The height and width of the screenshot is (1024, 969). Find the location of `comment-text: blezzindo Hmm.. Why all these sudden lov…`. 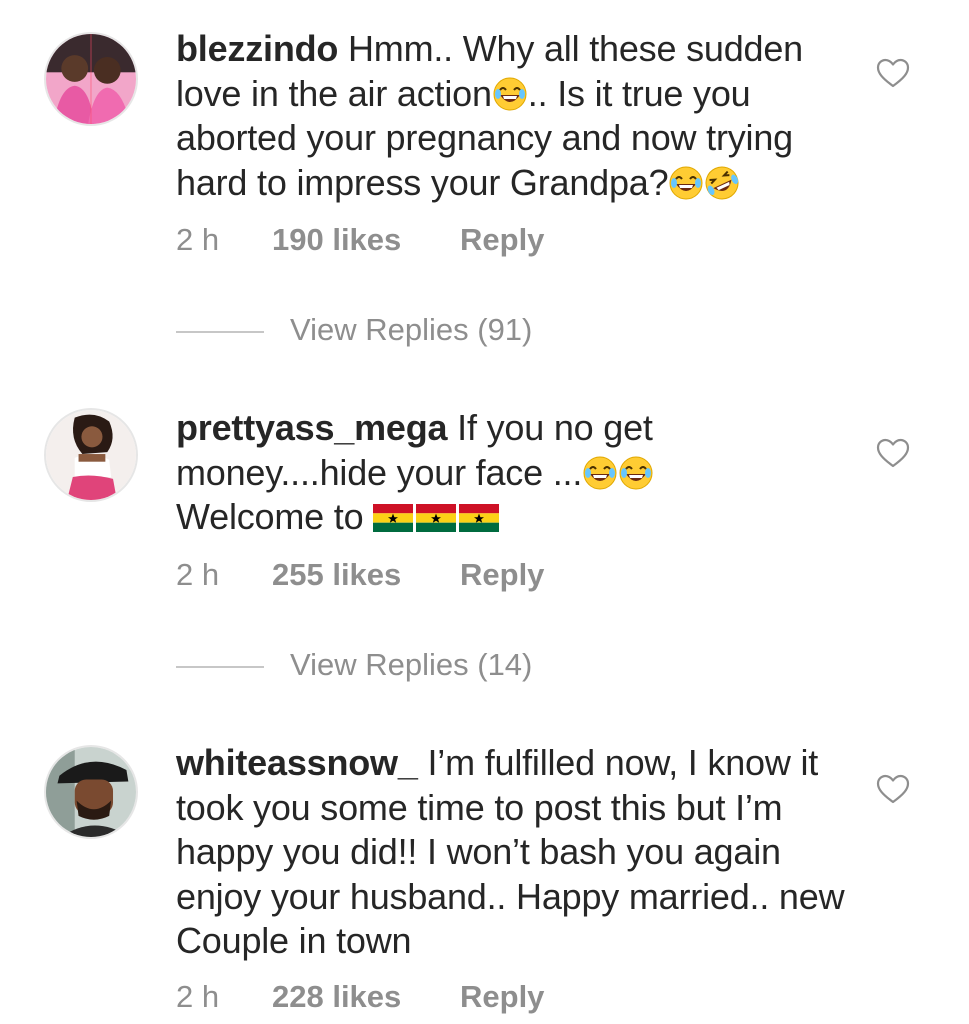

comment-text: blezzindo Hmm.. Why all these sudden lov… is located at coordinates (511, 116).